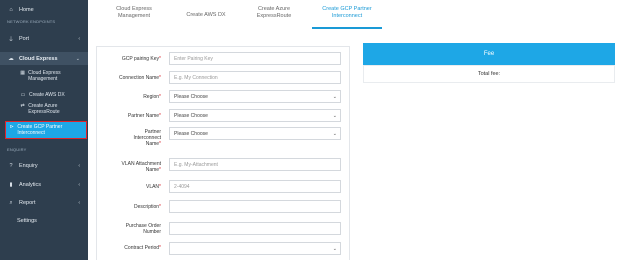 This screenshot has height=260, width=624. What do you see at coordinates (143, 229) in the screenshot?
I see `label-purchase-order-number: Purchase Order Number` at bounding box center [143, 229].